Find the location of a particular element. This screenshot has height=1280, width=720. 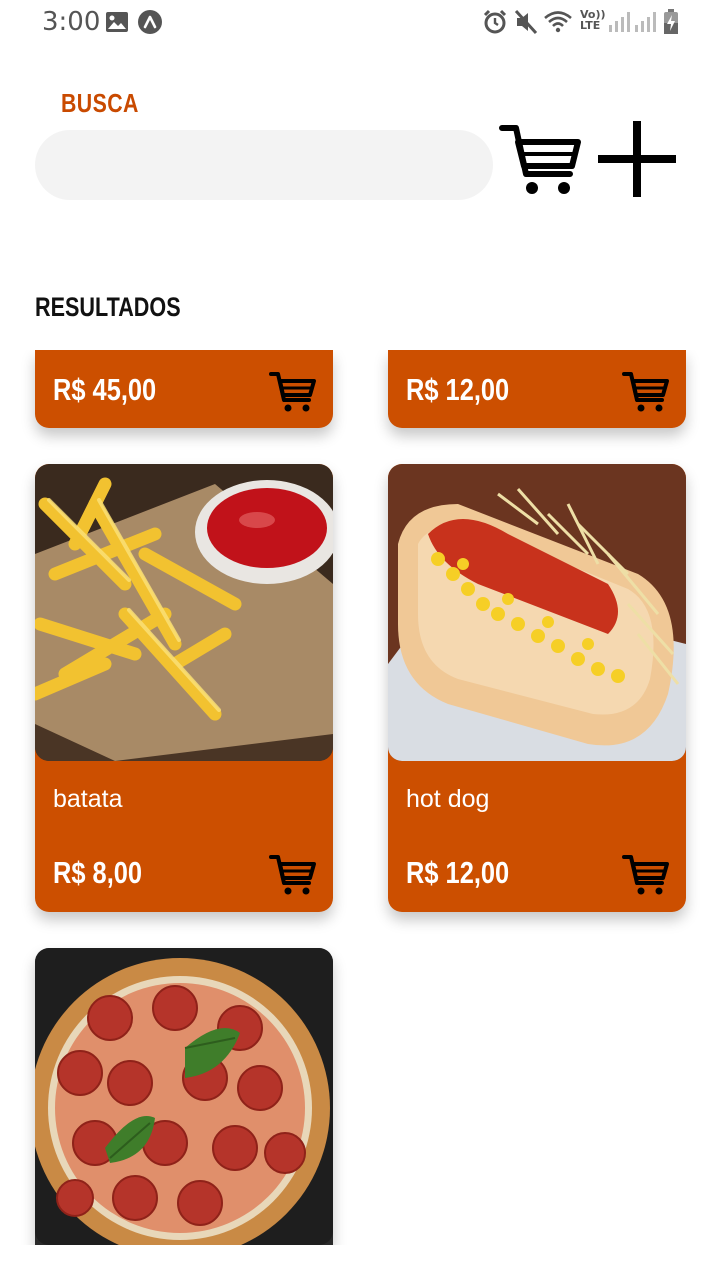

search-label: BUSCA is located at coordinates (100, 103).